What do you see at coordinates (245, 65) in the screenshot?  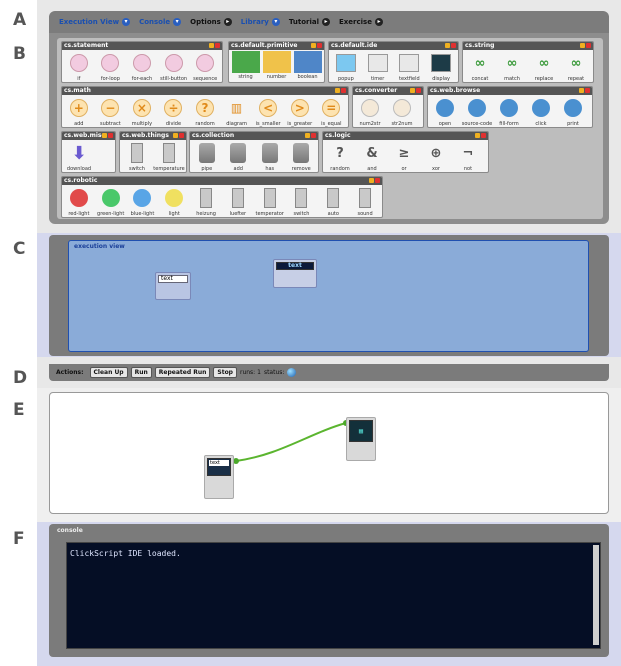 I see `component-string: string` at bounding box center [245, 65].